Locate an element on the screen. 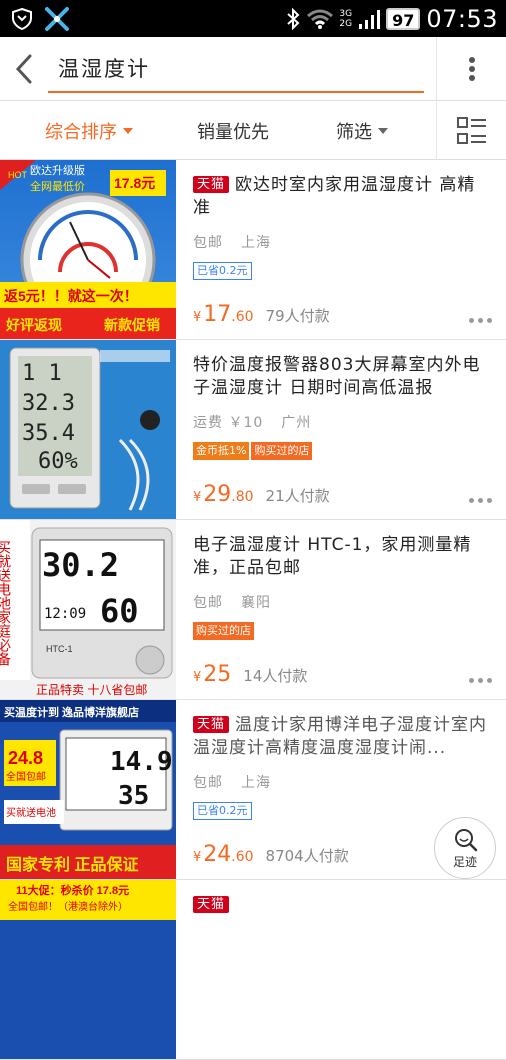  tools-notification-icon is located at coordinates (57, 18).